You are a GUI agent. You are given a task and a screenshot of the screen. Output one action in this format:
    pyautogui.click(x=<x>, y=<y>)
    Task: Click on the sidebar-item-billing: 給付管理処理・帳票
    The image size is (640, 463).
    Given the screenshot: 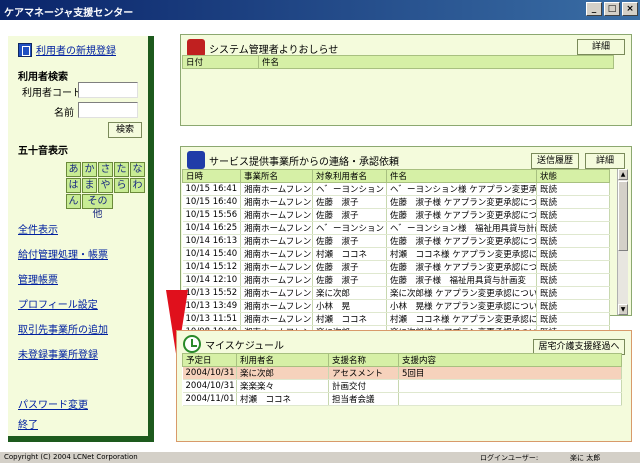 What is the action you would take?
    pyautogui.click(x=63, y=255)
    